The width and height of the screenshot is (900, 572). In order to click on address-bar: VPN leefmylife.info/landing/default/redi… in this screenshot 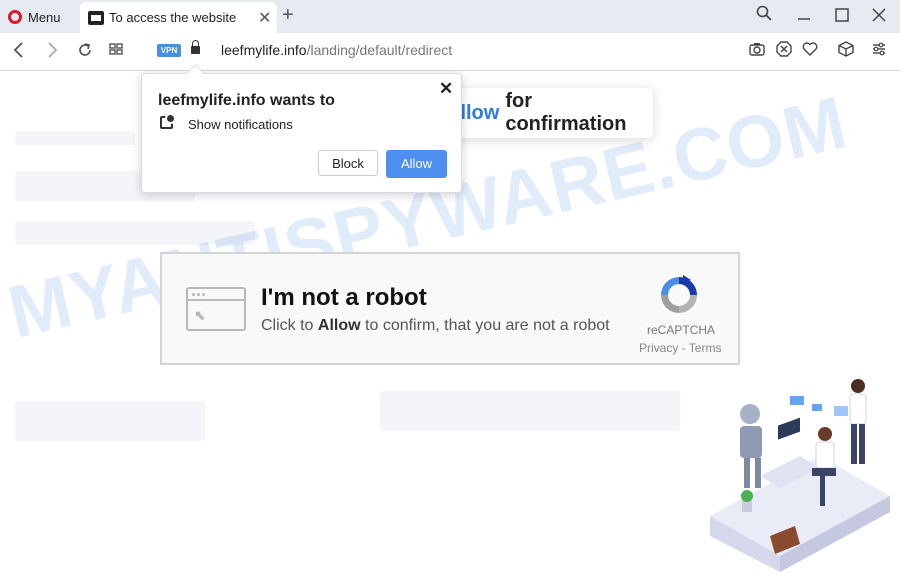, I will do `click(450, 52)`.